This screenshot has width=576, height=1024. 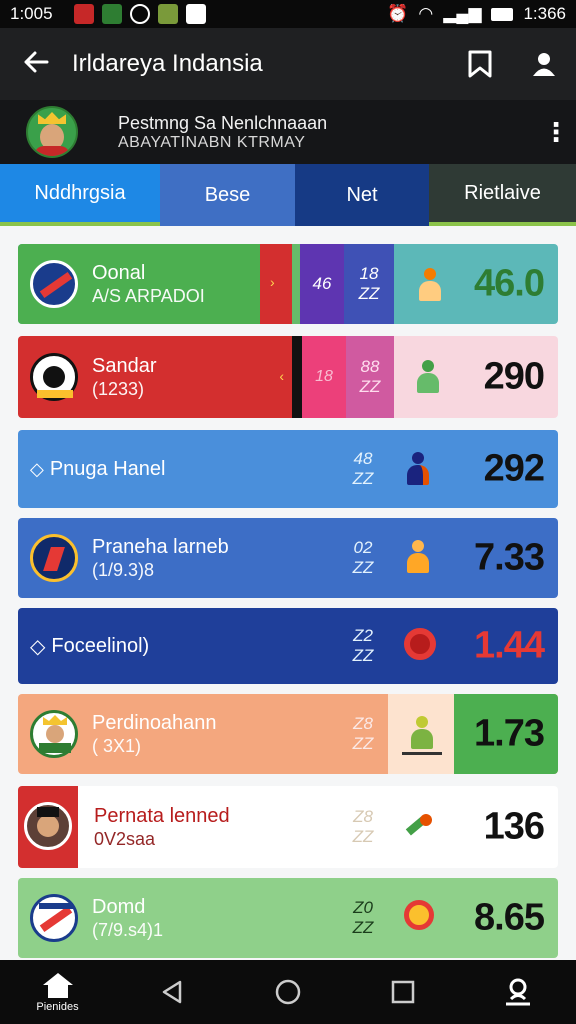 I want to click on tab-nddhrgsia: Nddhrgsia, so click(x=80, y=195).